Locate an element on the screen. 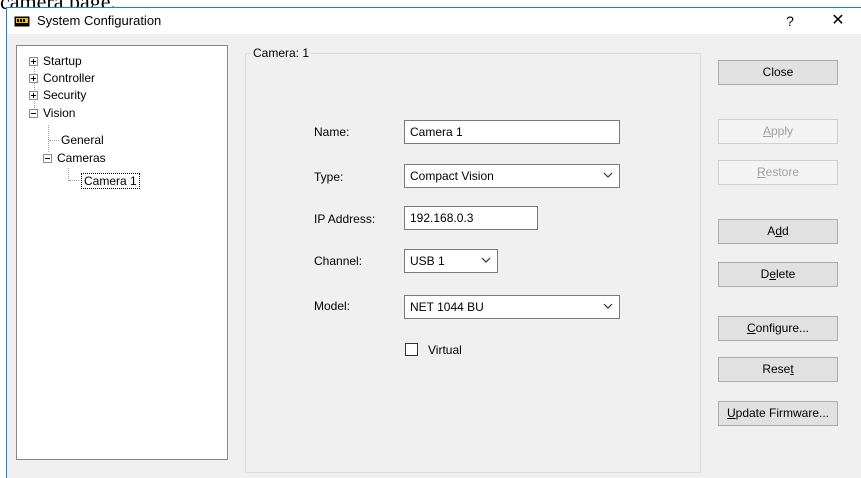 This screenshot has width=861, height=478. tree-item-label: General is located at coordinates (82, 140).